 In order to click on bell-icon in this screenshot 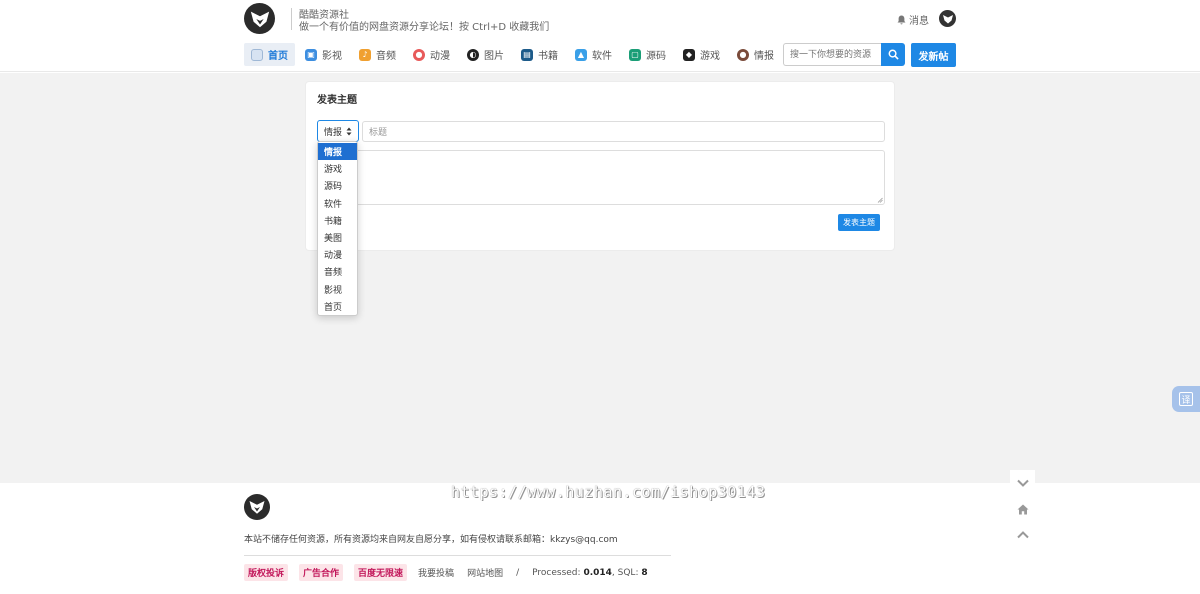, I will do `click(901, 19)`.